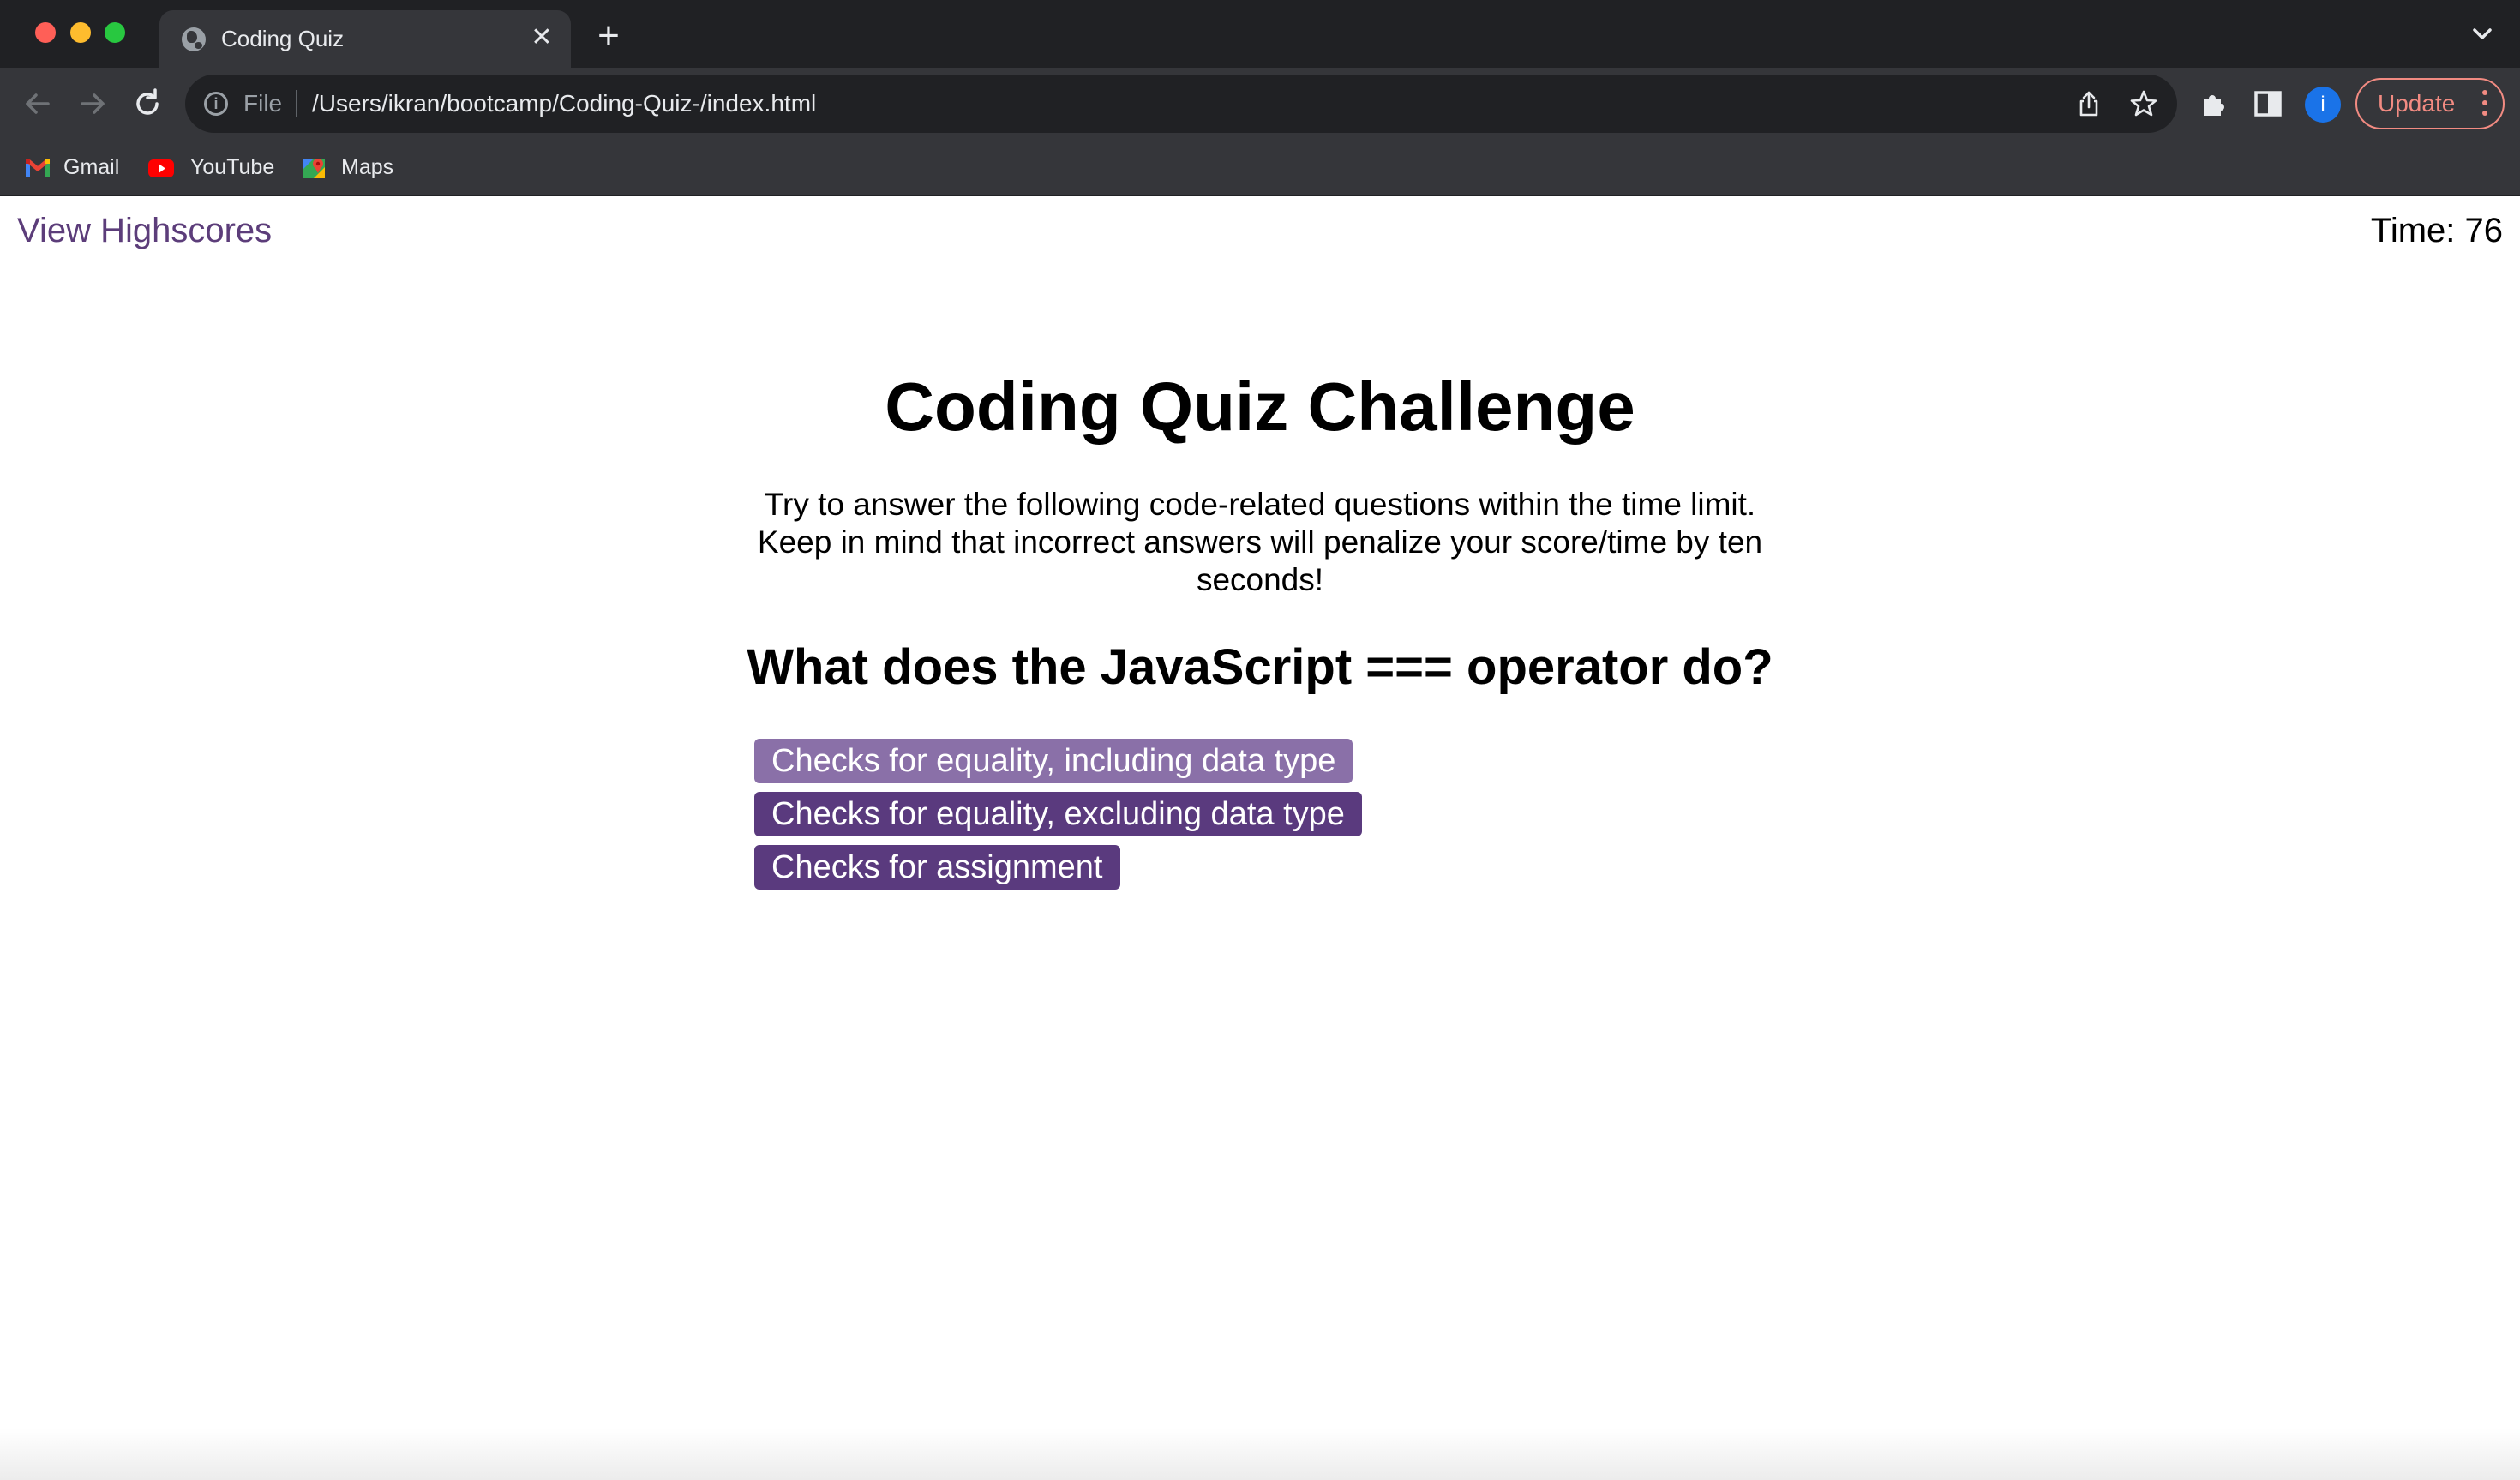 The height and width of the screenshot is (1480, 2520). I want to click on new-tab-button: +, so click(608, 36).